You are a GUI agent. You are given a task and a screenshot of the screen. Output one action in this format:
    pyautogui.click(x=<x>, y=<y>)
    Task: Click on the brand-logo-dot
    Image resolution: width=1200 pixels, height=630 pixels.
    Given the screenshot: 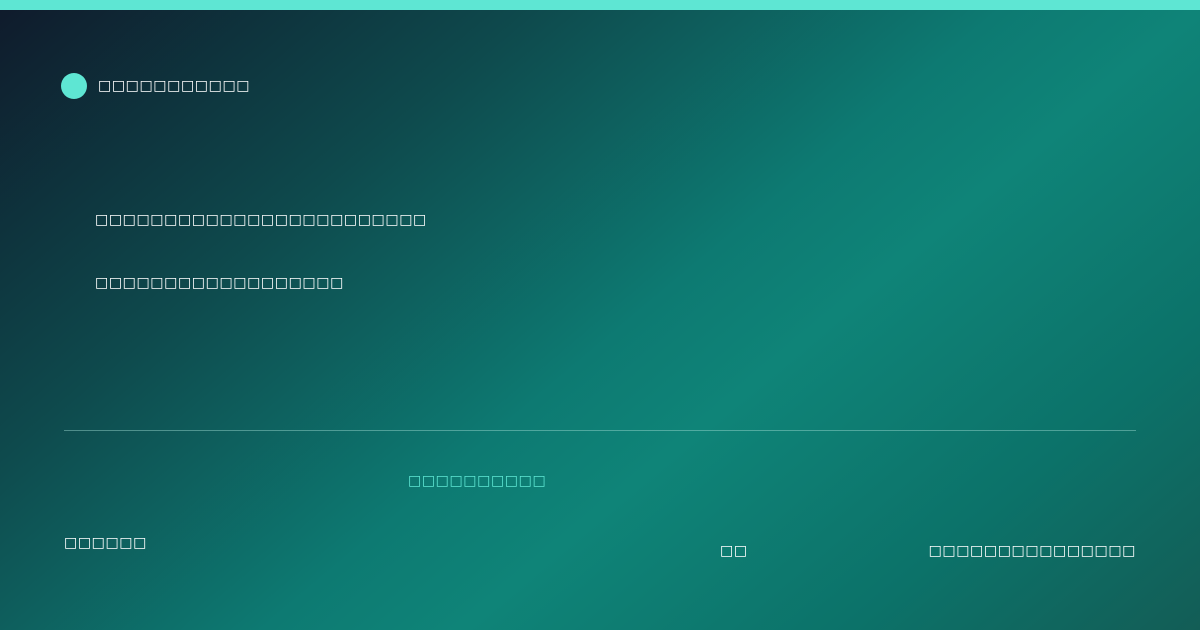 What is the action you would take?
    pyautogui.click(x=74, y=86)
    